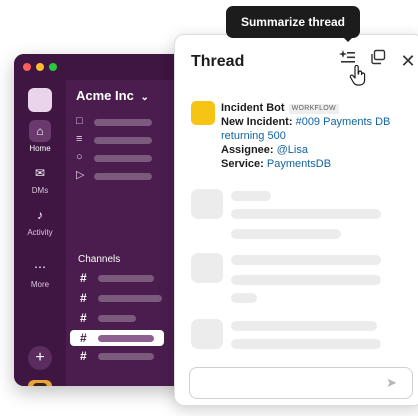  I want to click on service-label: Service:, so click(242, 164).